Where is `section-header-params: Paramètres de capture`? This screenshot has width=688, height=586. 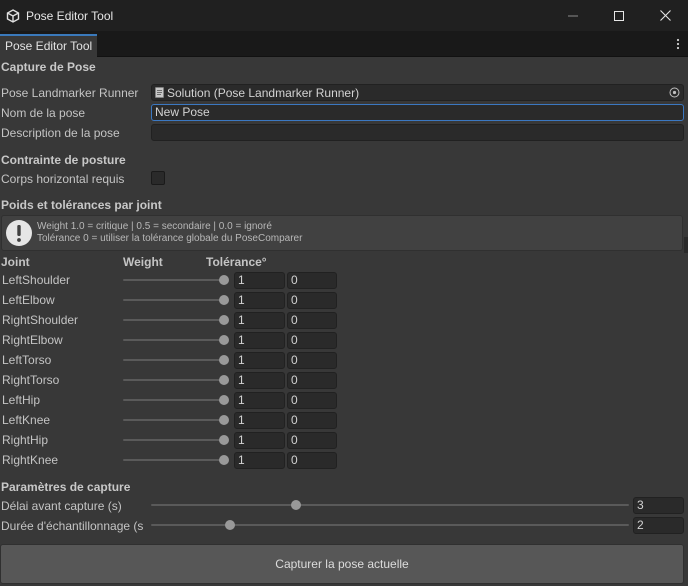 section-header-params: Paramètres de capture is located at coordinates (66, 487).